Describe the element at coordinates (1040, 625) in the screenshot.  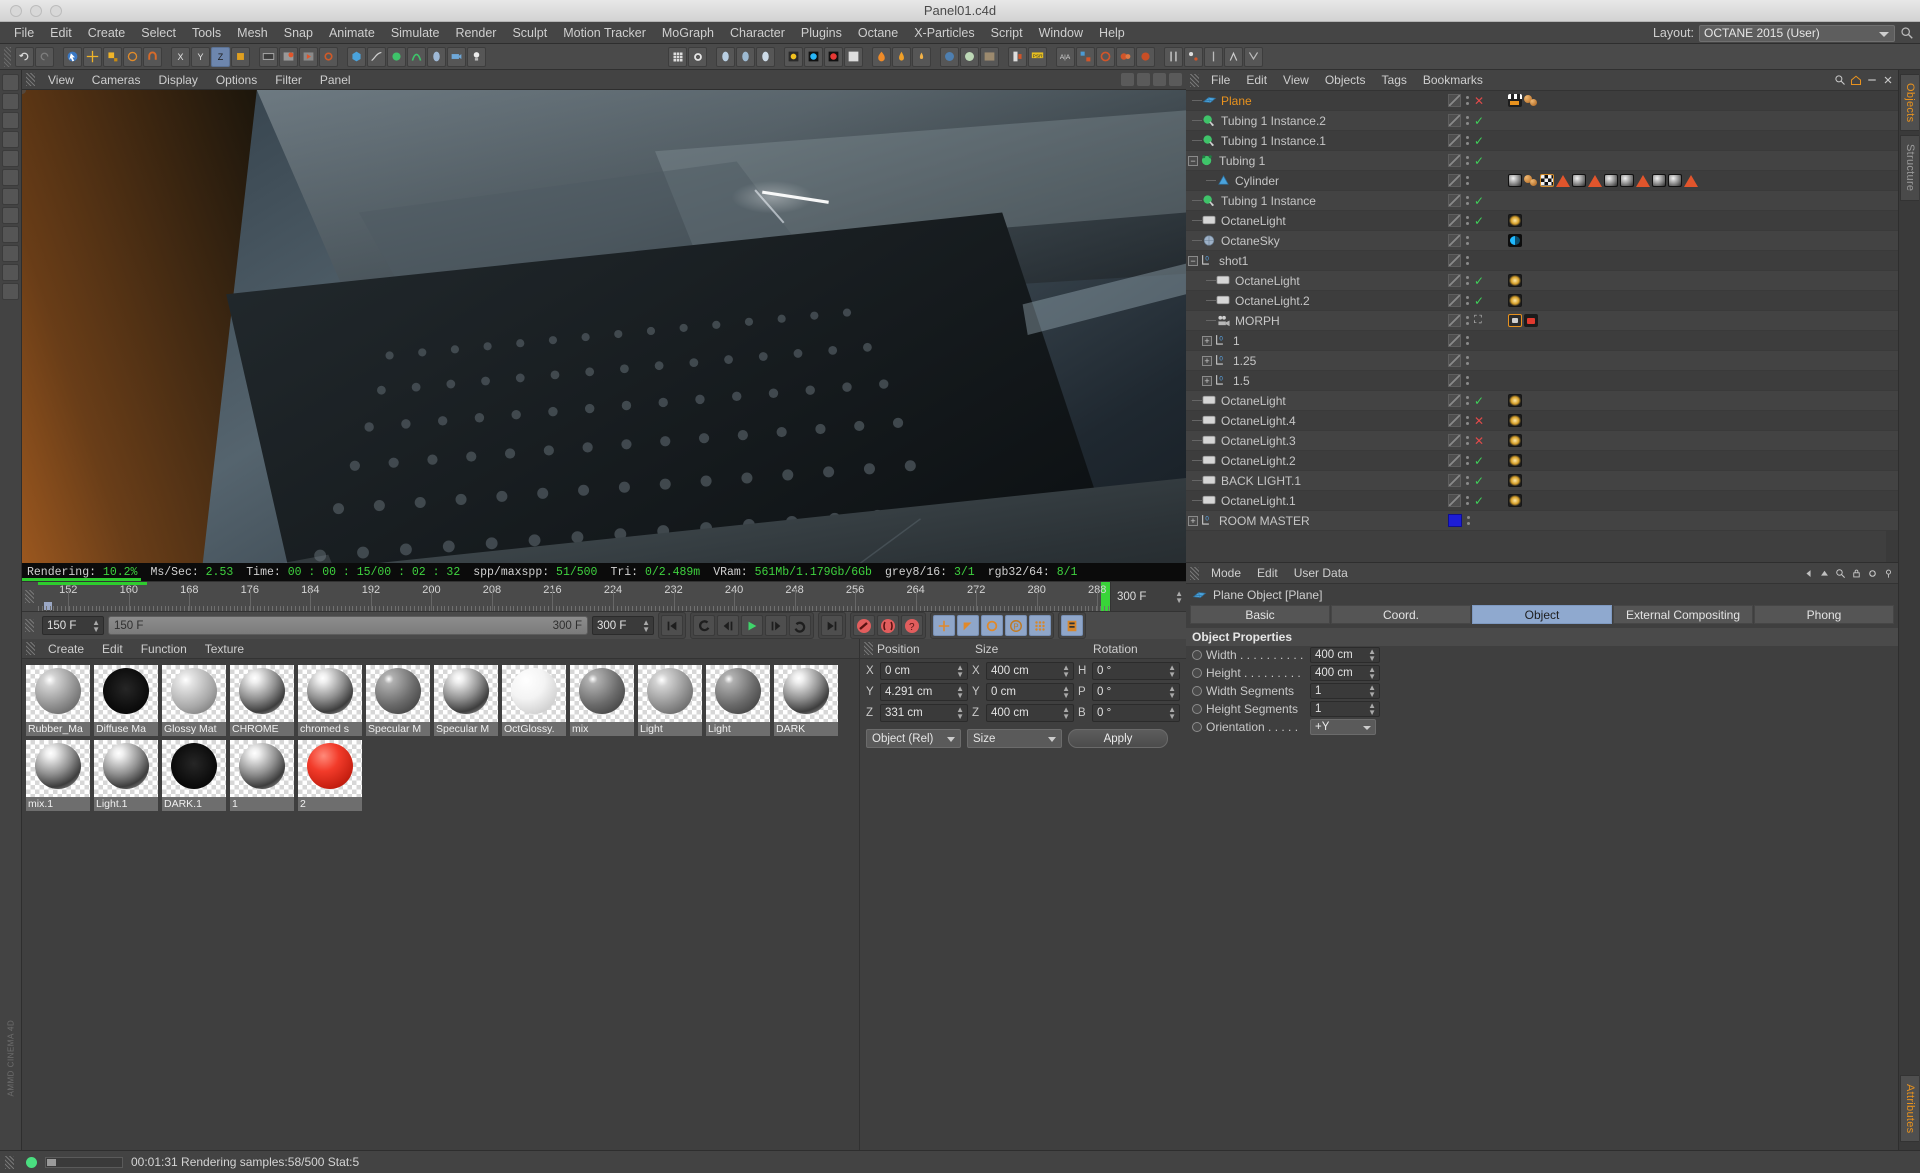
I see `point-level-icon` at that location.